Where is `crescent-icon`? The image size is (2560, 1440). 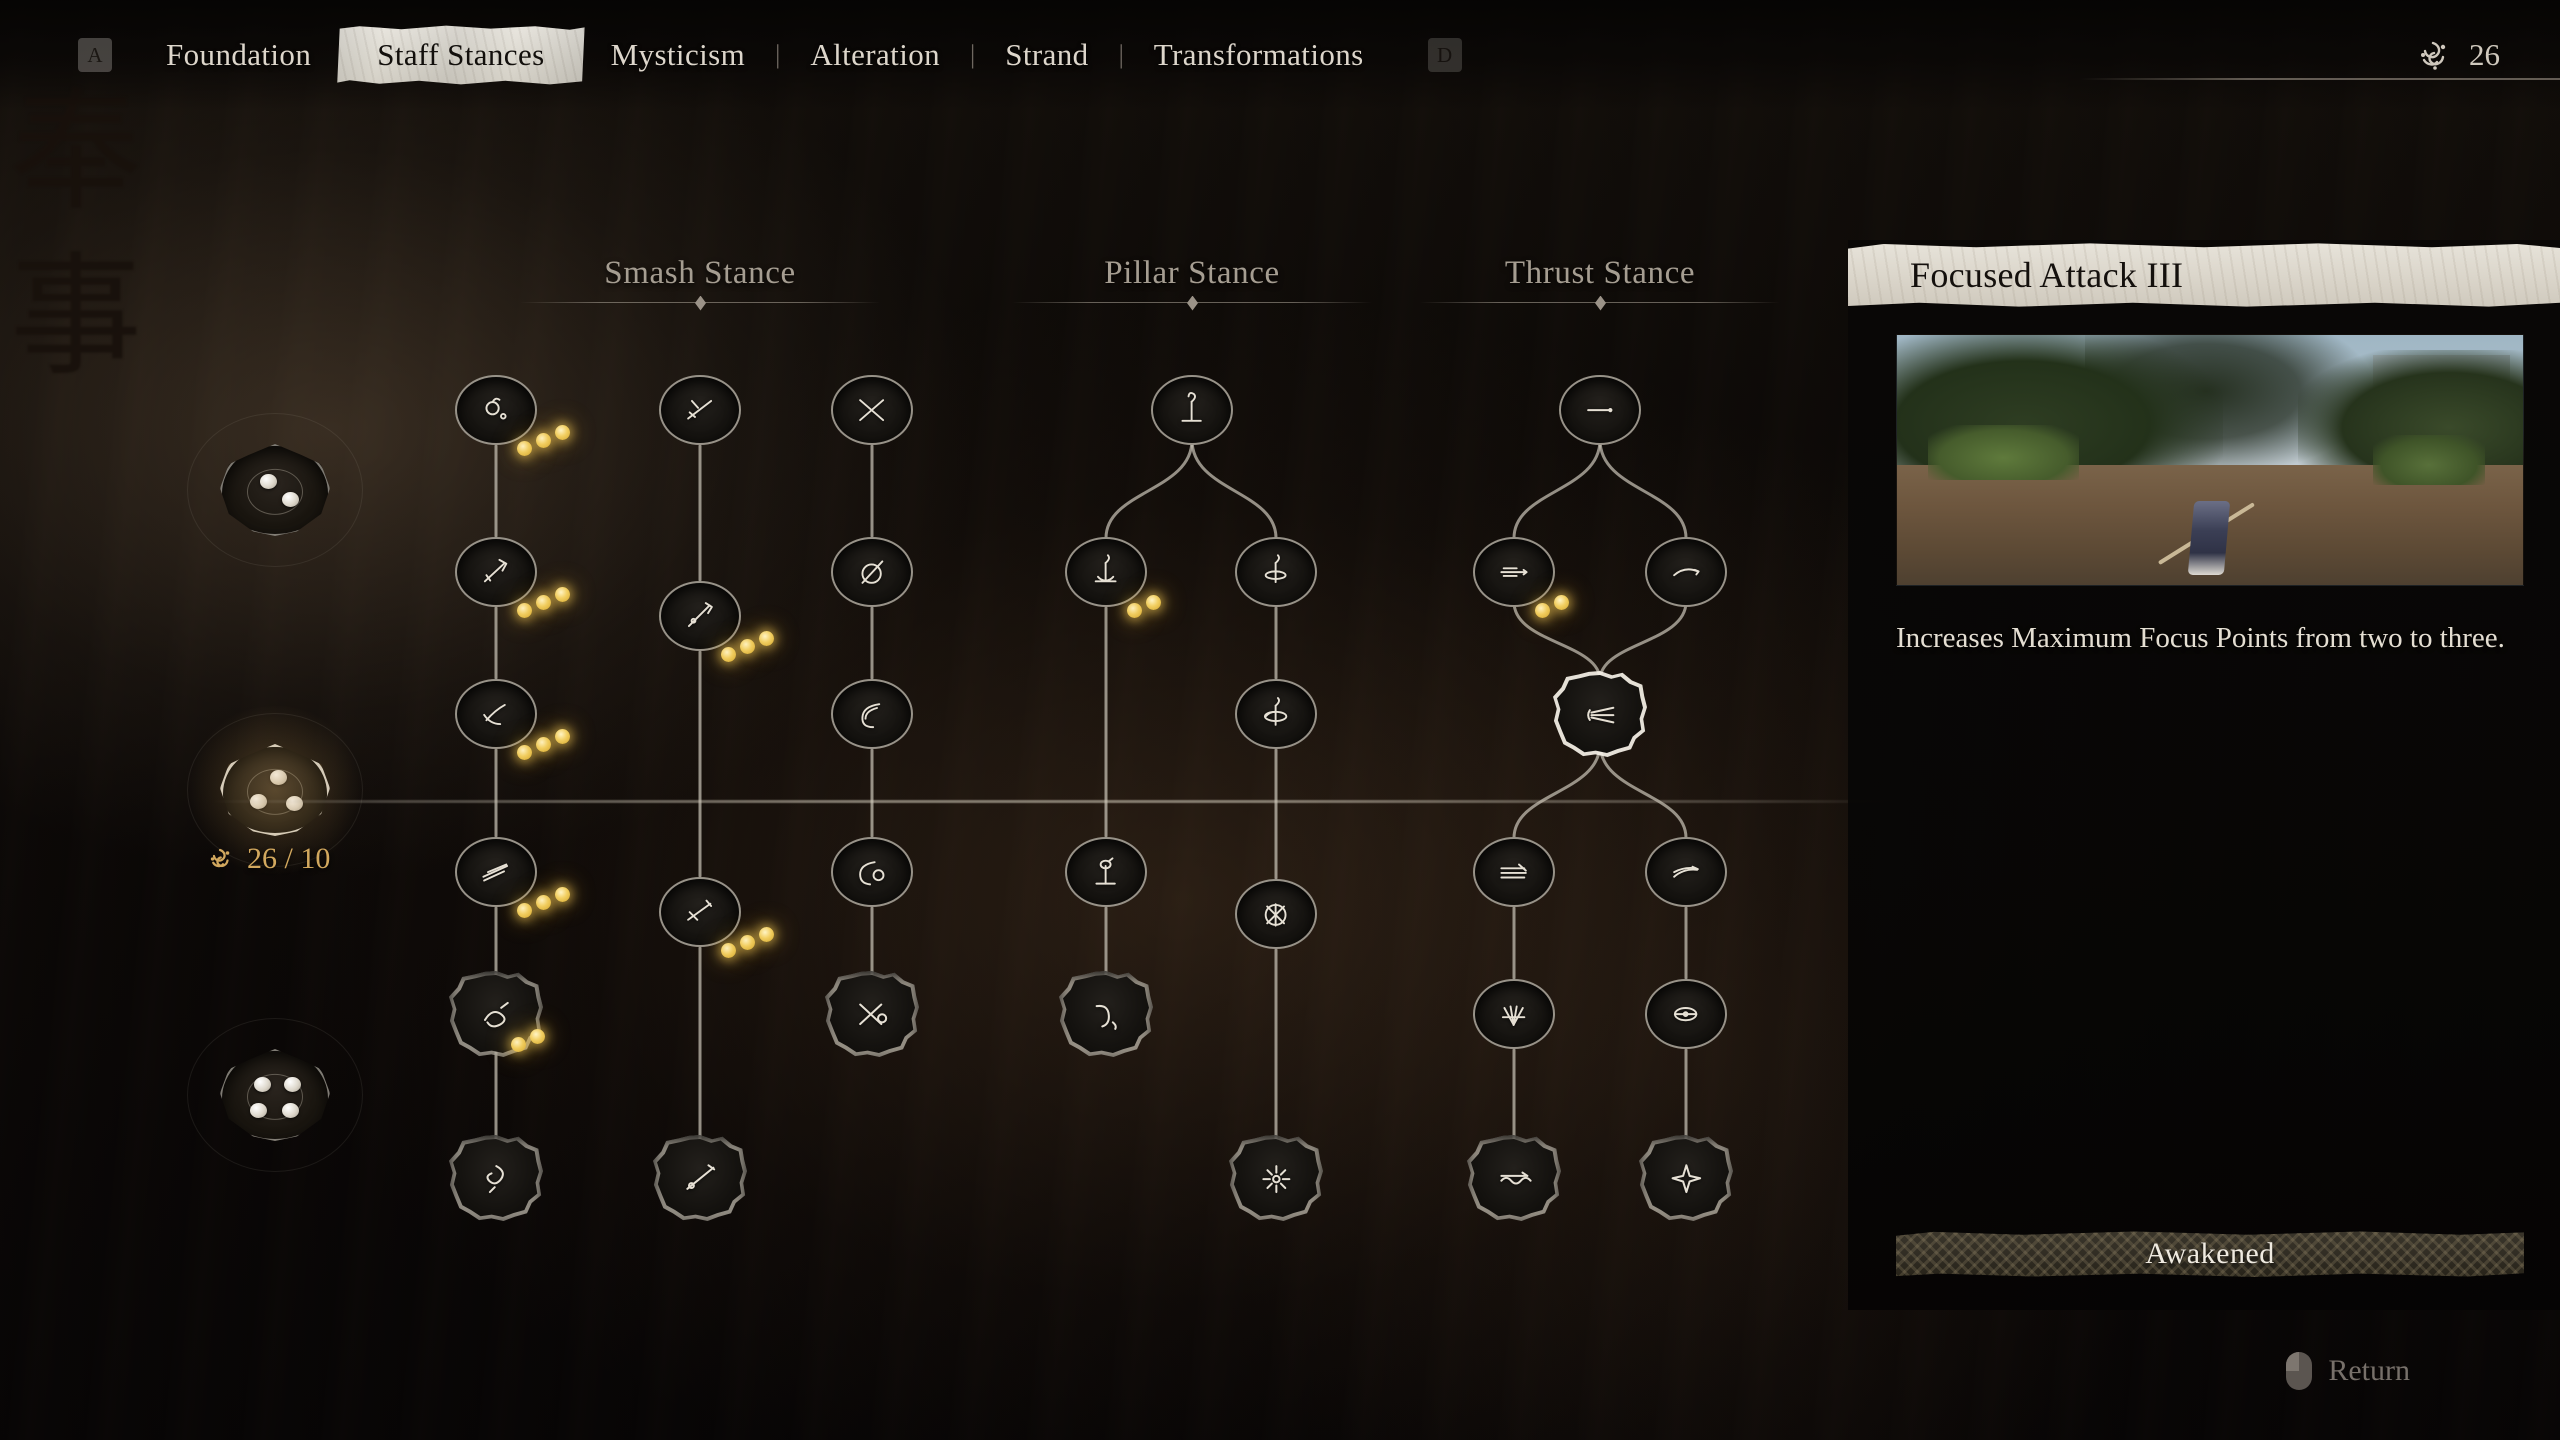 crescent-icon is located at coordinates (871, 715).